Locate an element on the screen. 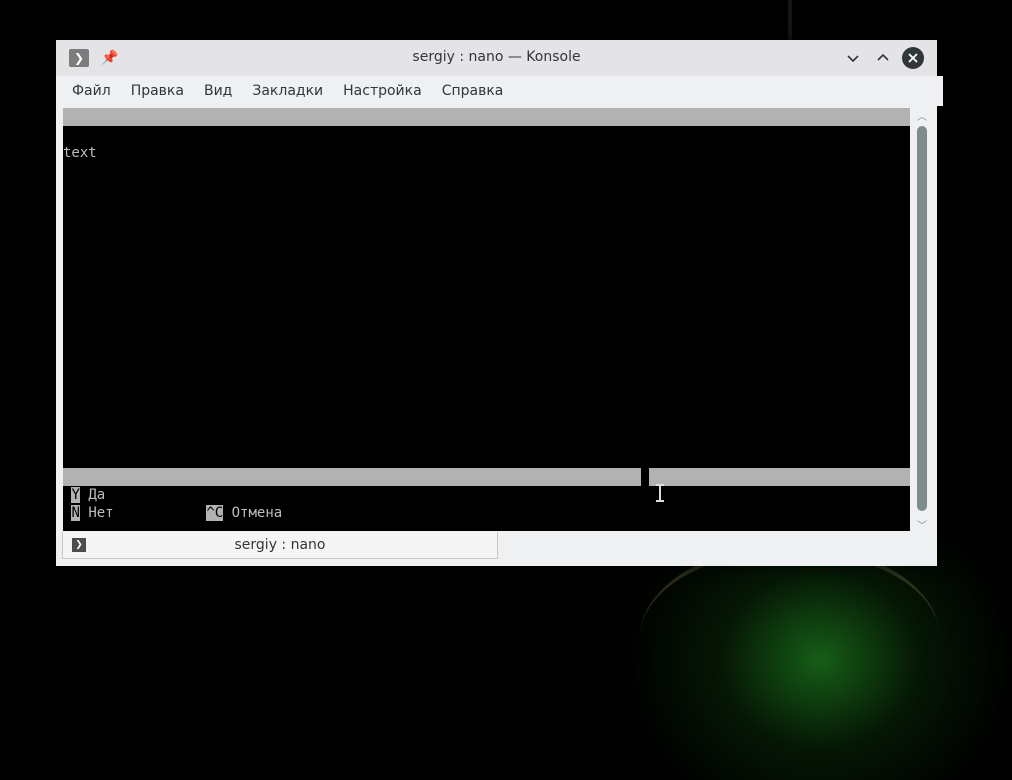 This screenshot has width=1012, height=780. option-row-2: N Нет ^C Отмена is located at coordinates (172, 513).